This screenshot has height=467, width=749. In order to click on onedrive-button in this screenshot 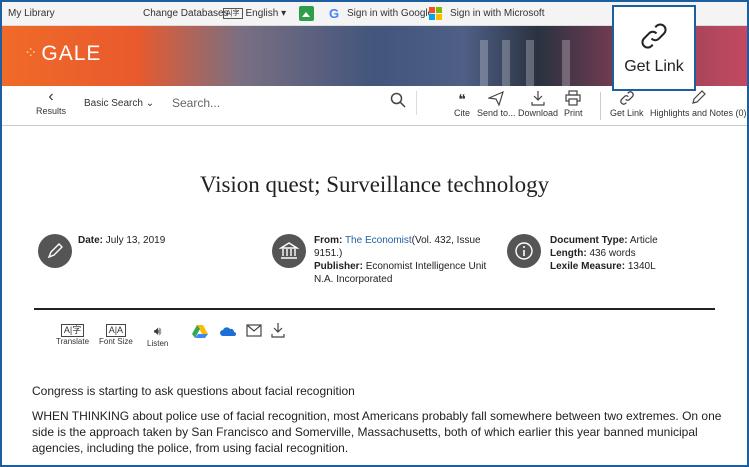, I will do `click(228, 332)`.